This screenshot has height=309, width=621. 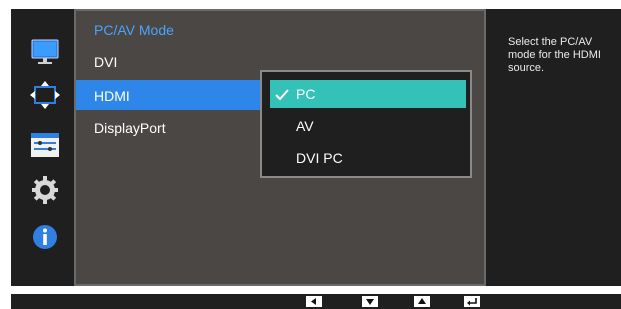 I want to click on submenu-option-av: AV, so click(x=368, y=126).